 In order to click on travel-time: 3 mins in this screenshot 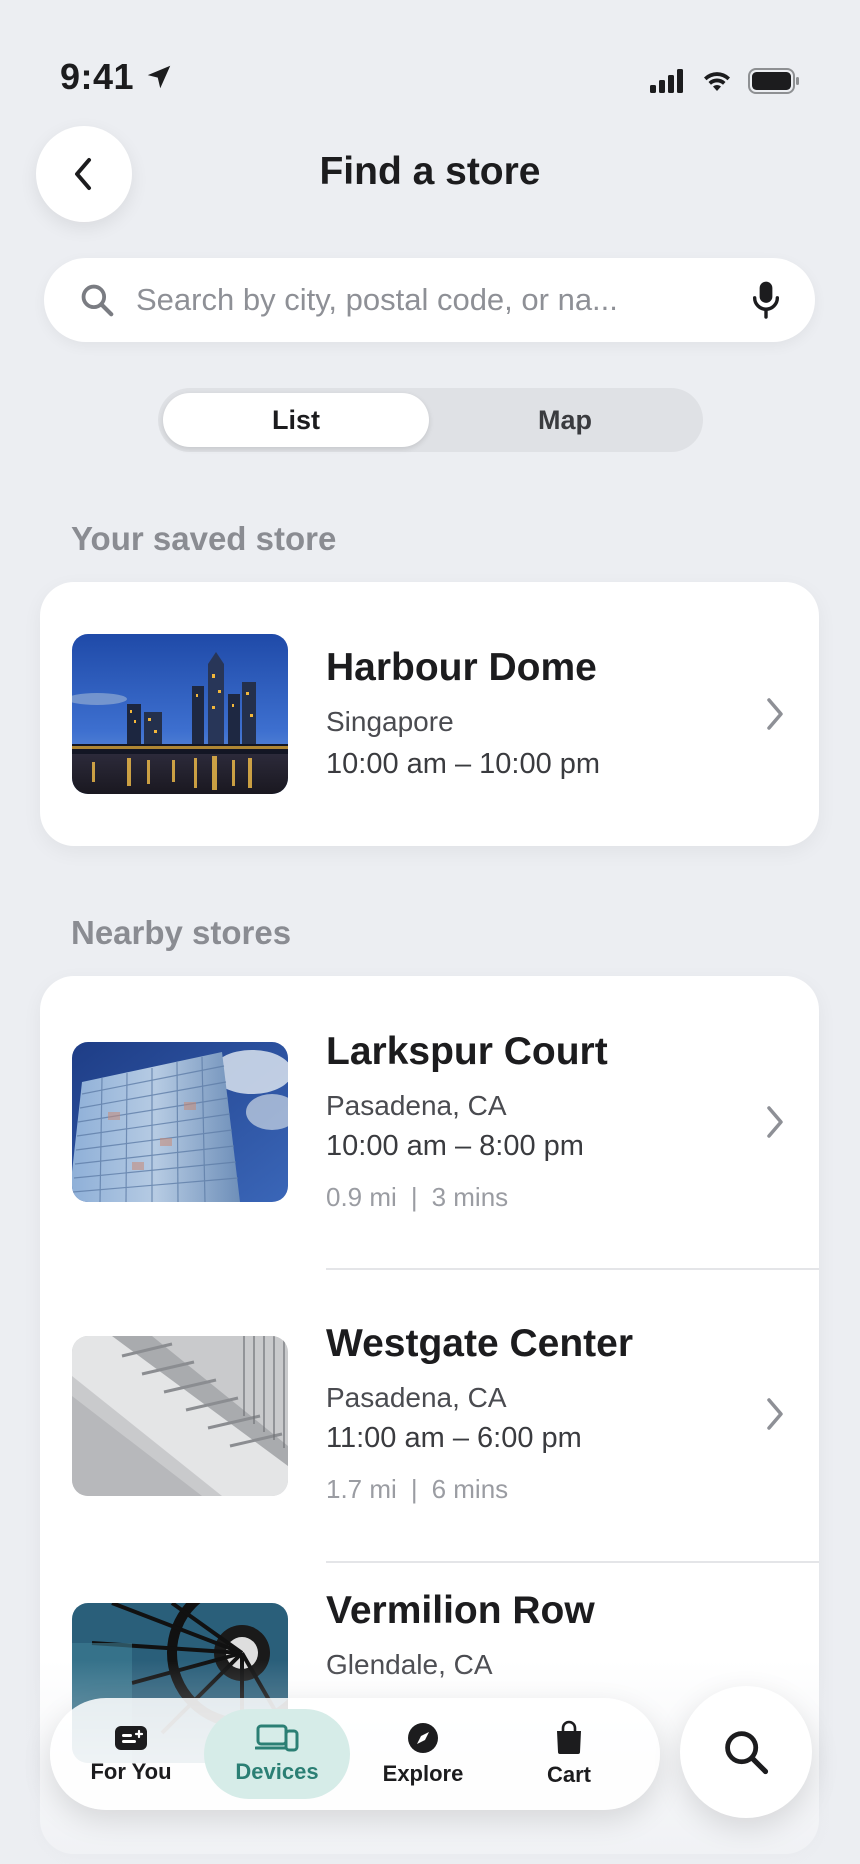, I will do `click(470, 1197)`.